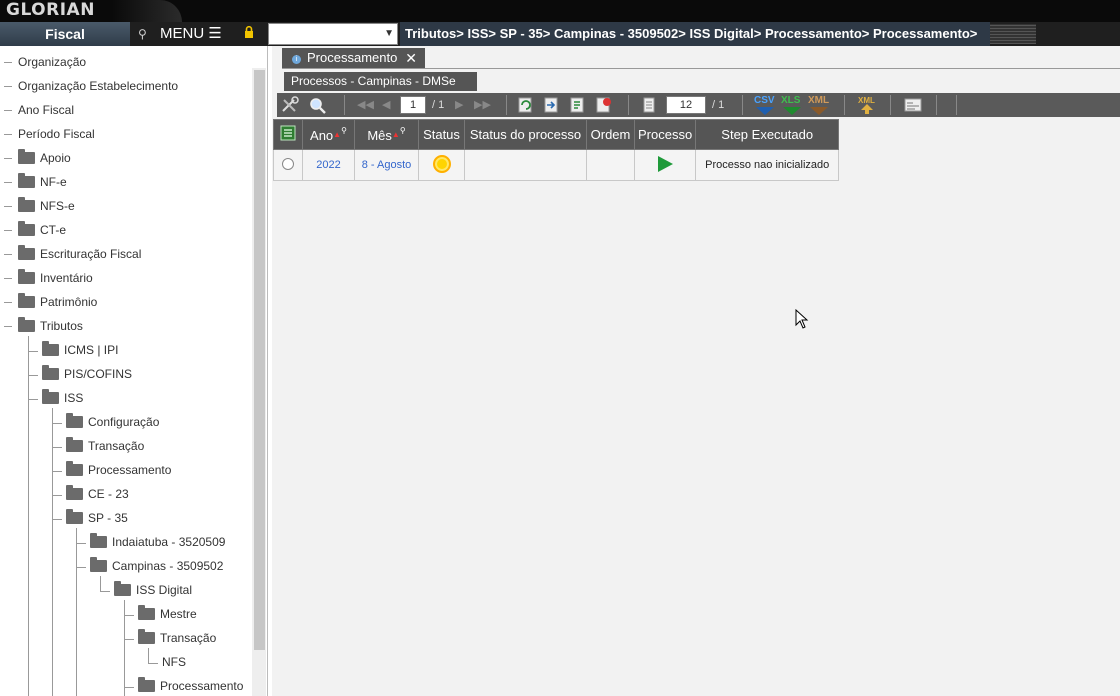 Image resolution: width=1120 pixels, height=696 pixels. What do you see at coordinates (97, 494) in the screenshot?
I see `sidebar-item-ce-23: CE - 23` at bounding box center [97, 494].